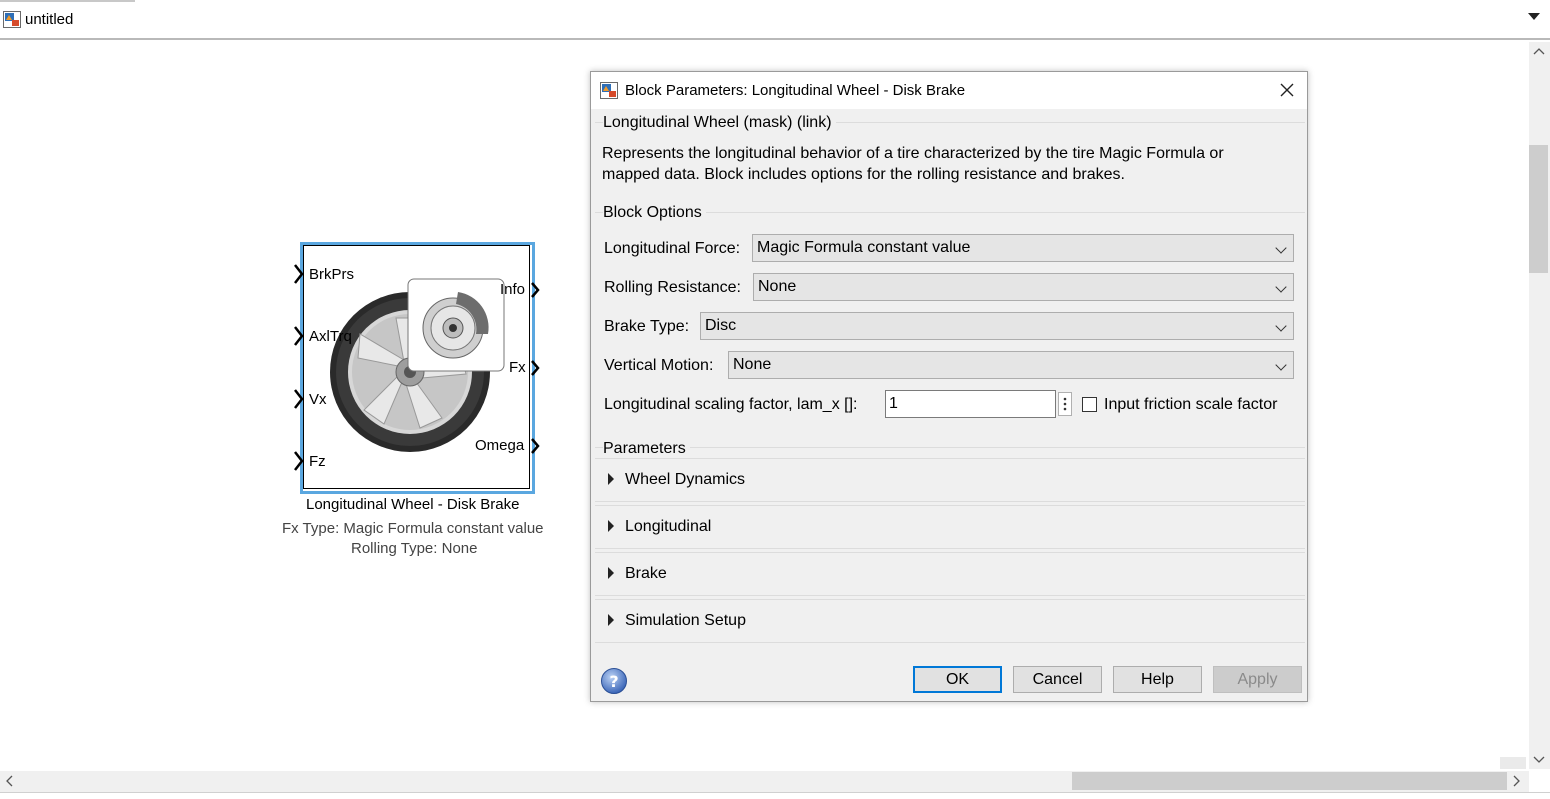 This screenshot has height=799, width=1550. What do you see at coordinates (672, 248) in the screenshot?
I see `longitudinal-force-label: Longitudinal Force:` at bounding box center [672, 248].